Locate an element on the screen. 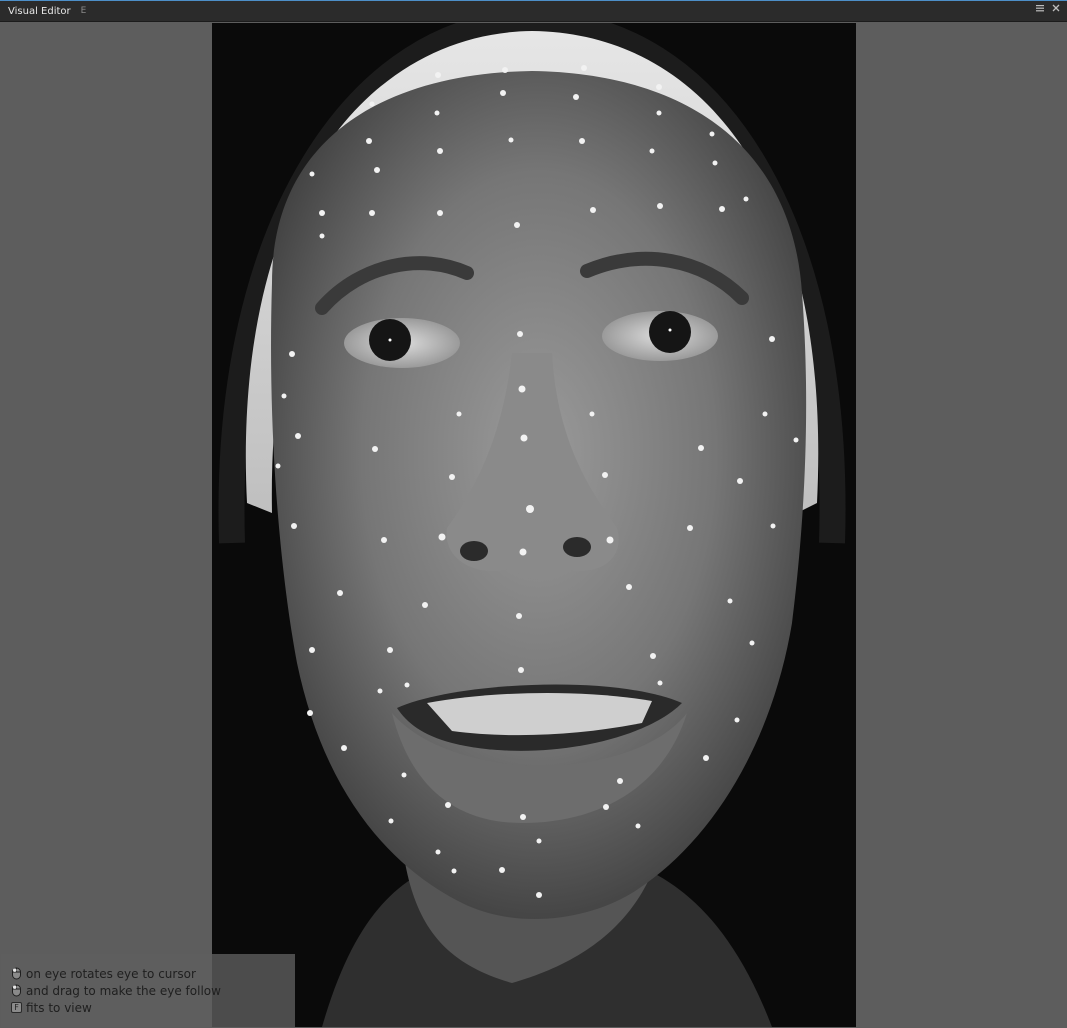 The width and height of the screenshot is (1067, 1028). help-text: on eye rotates eye to cursor is located at coordinates (111, 973).